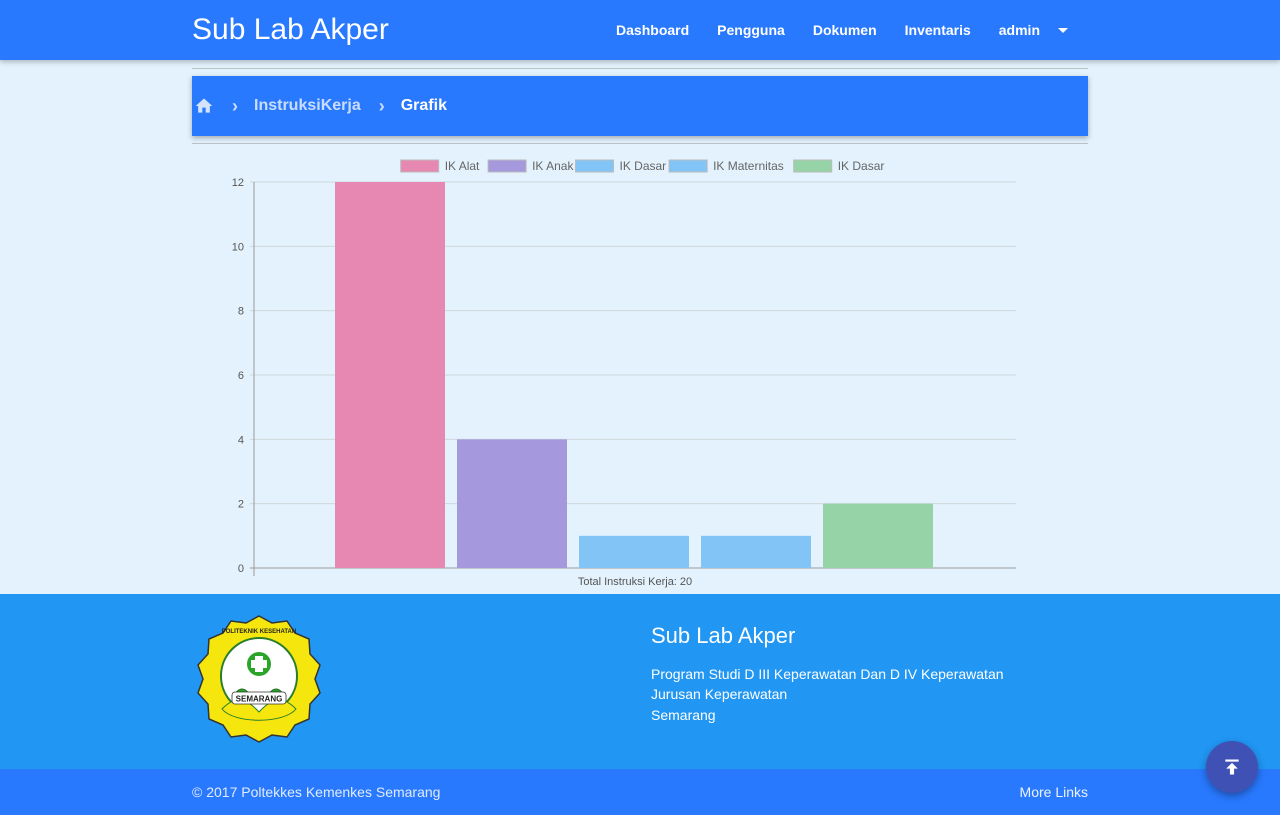 This screenshot has width=1280, height=815. What do you see at coordinates (640, 106) in the screenshot?
I see `breadcrumb: › InstruksiKerja › Grafik` at bounding box center [640, 106].